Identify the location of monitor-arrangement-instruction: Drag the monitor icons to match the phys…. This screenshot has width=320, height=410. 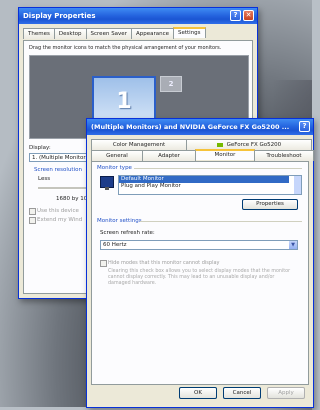
(125, 48).